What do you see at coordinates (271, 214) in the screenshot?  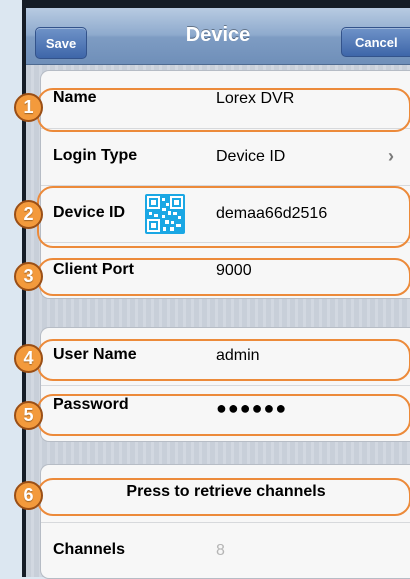 I see `device-id-value: demaa66d2516` at bounding box center [271, 214].